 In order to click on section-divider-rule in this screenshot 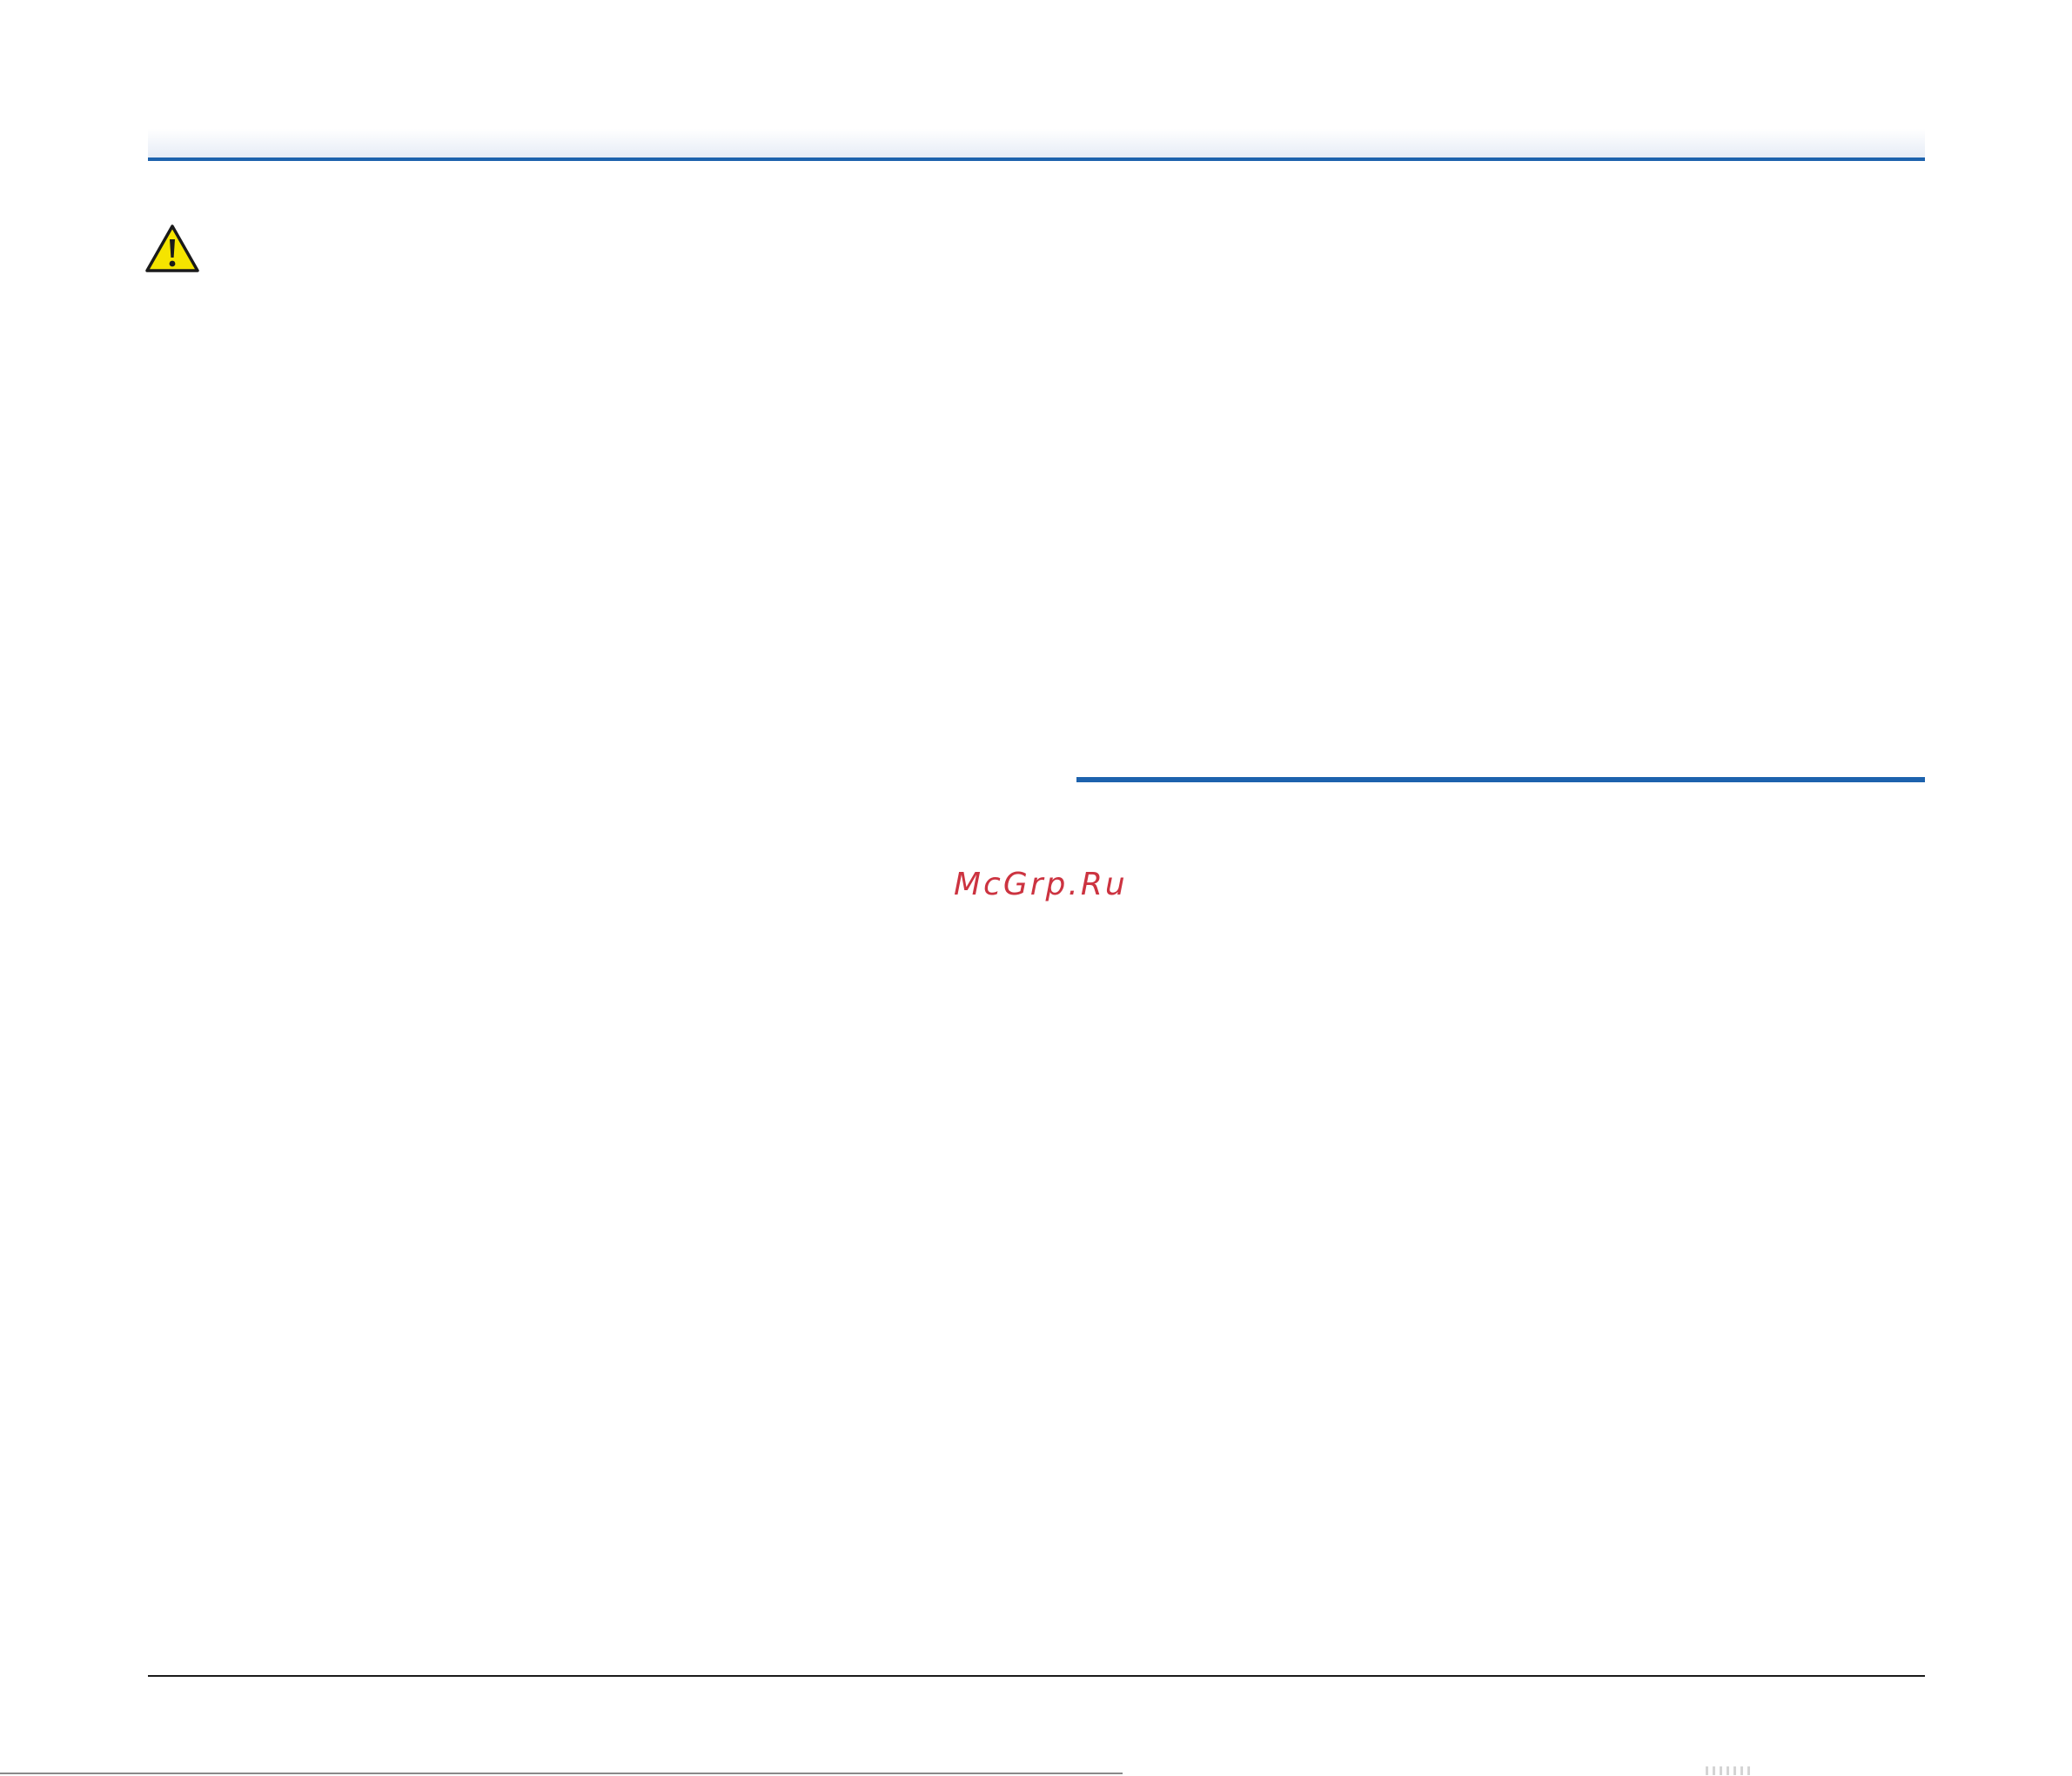, I will do `click(1500, 779)`.